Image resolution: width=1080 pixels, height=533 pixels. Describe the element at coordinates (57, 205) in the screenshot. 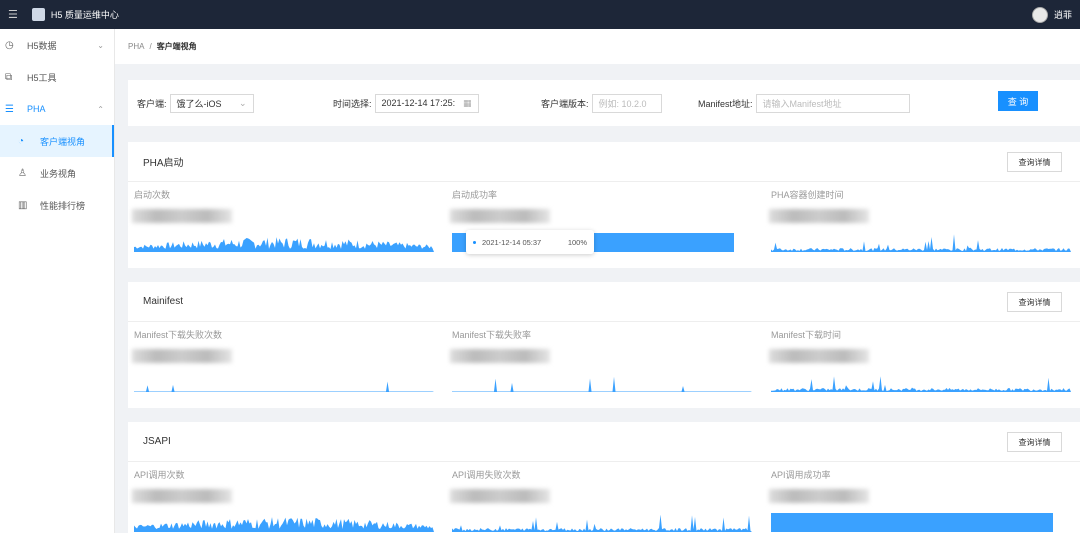

I see `sidebar-item-ranking: ▥ 性能排行榜` at that location.